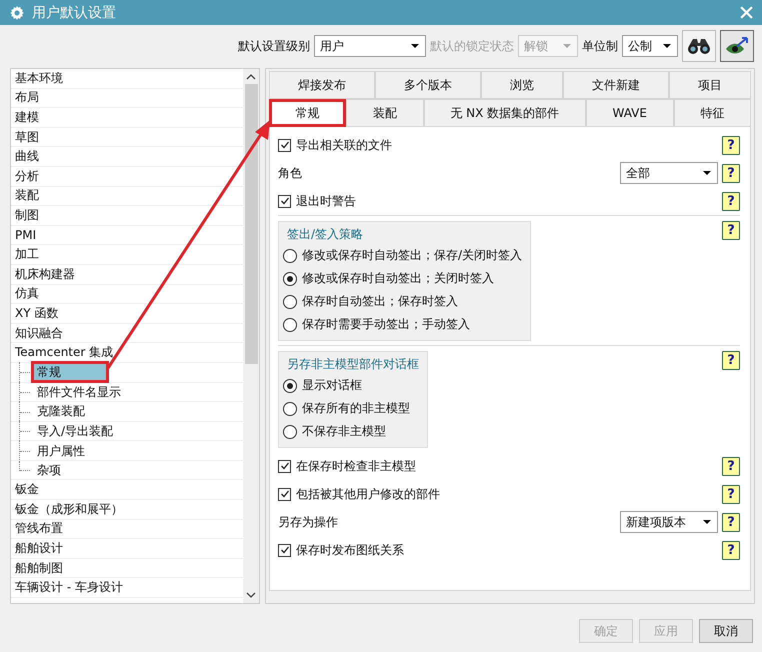  I want to click on setting-dropdown: 全部, so click(669, 173).